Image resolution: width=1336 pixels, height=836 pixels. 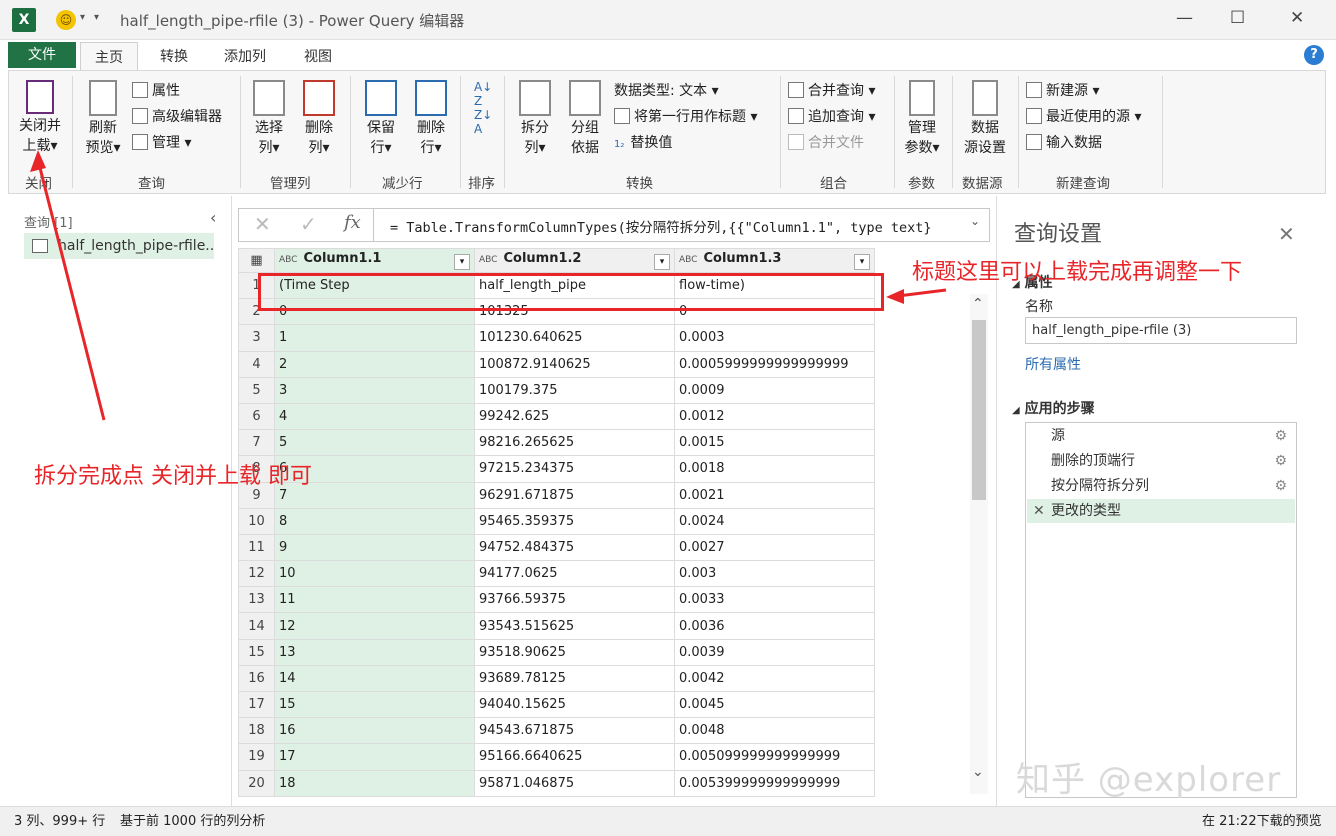 What do you see at coordinates (213, 217) in the screenshot?
I see `collapse-pane-icon: ‹` at bounding box center [213, 217].